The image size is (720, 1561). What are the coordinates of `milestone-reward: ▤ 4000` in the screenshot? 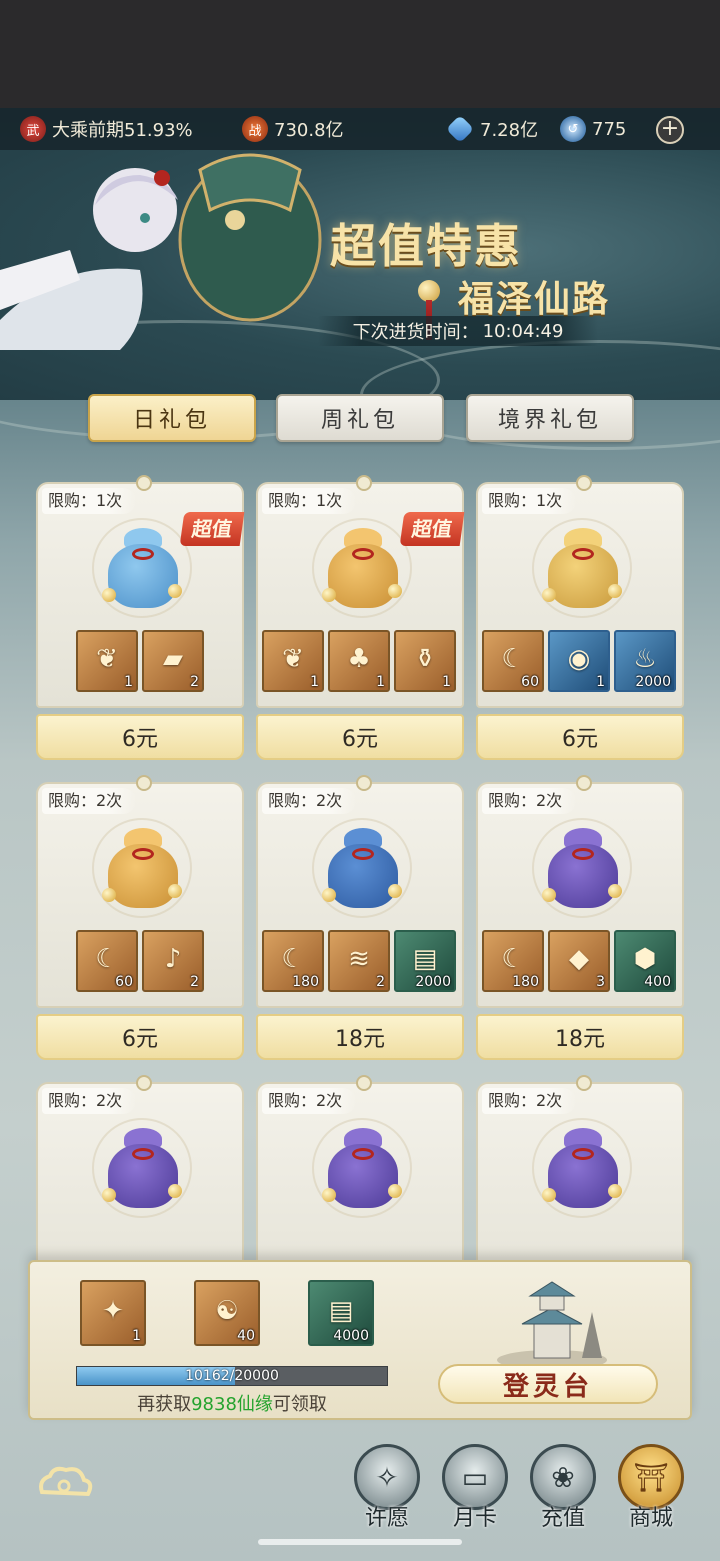 It's located at (341, 1313).